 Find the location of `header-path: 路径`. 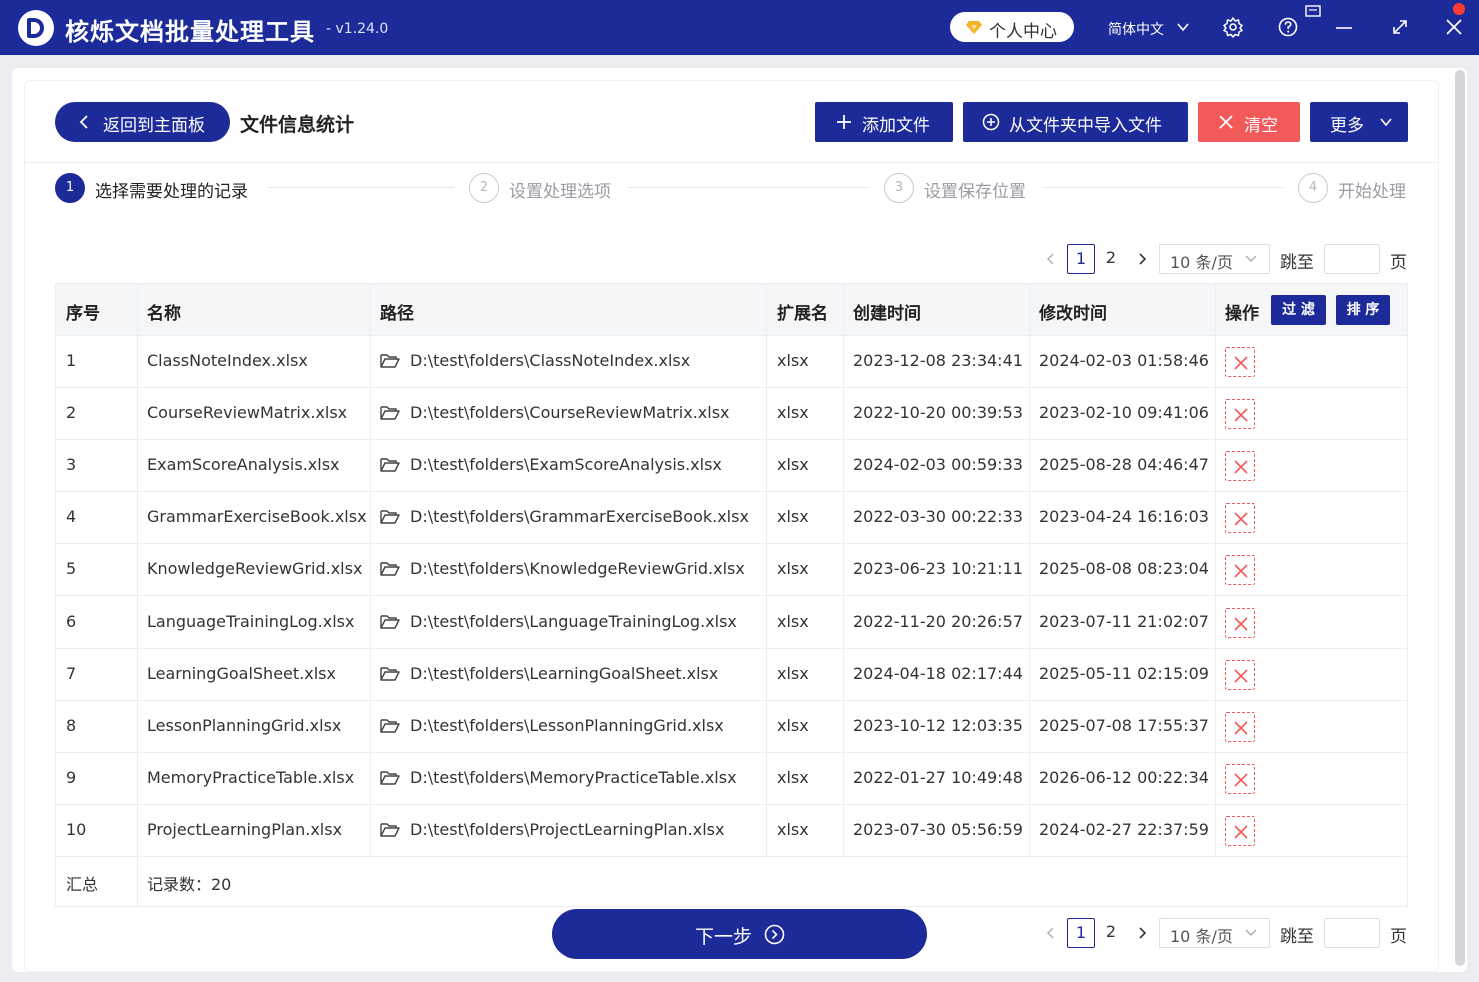

header-path: 路径 is located at coordinates (397, 314).